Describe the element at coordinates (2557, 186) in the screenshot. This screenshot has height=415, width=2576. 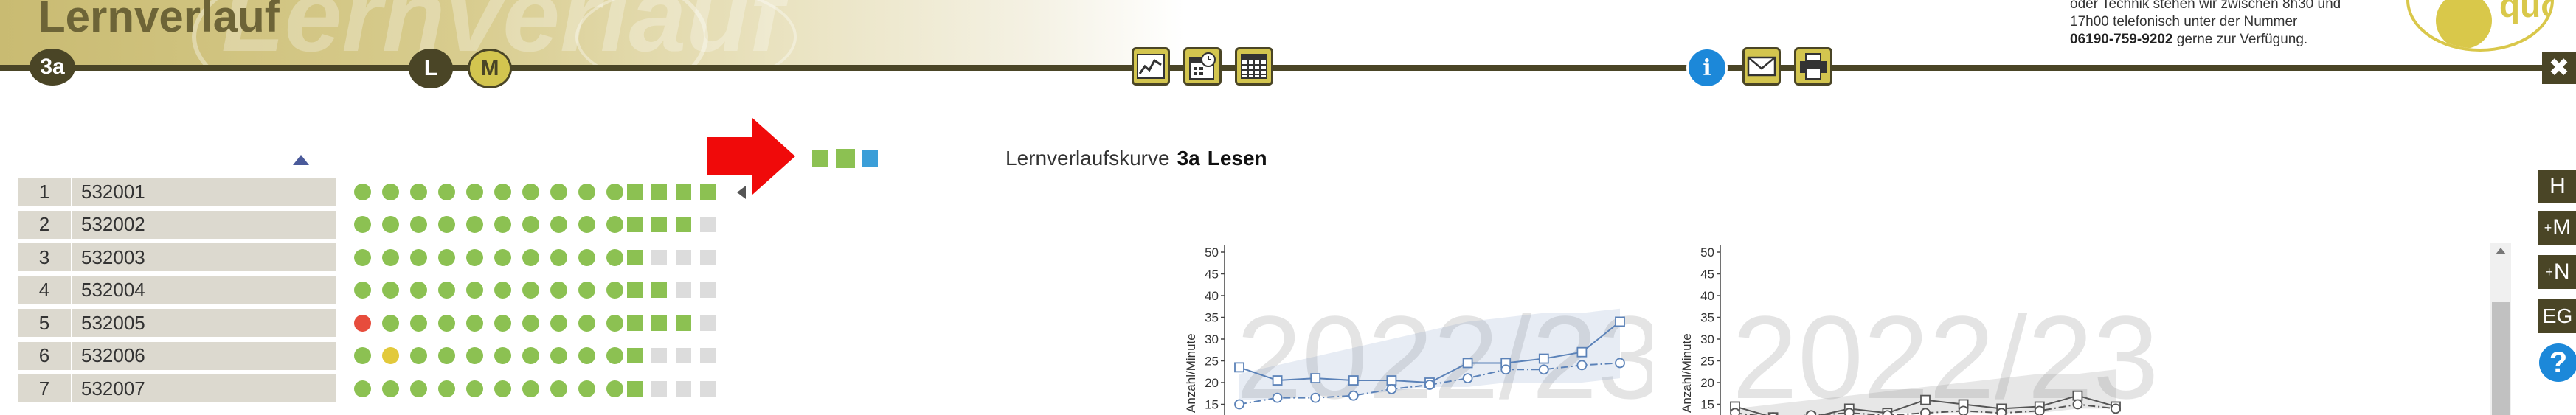
I see `h-button: H` at that location.